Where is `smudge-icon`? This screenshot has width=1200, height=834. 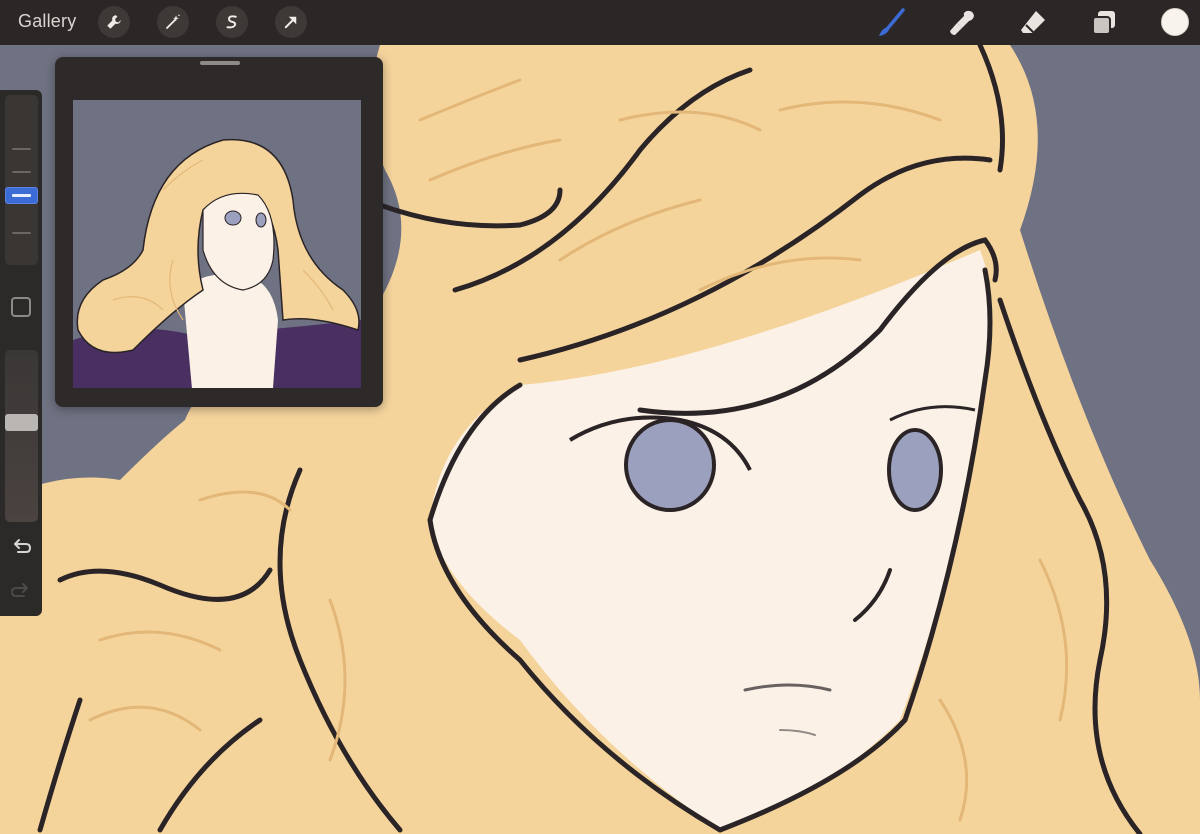
smudge-icon is located at coordinates (962, 23).